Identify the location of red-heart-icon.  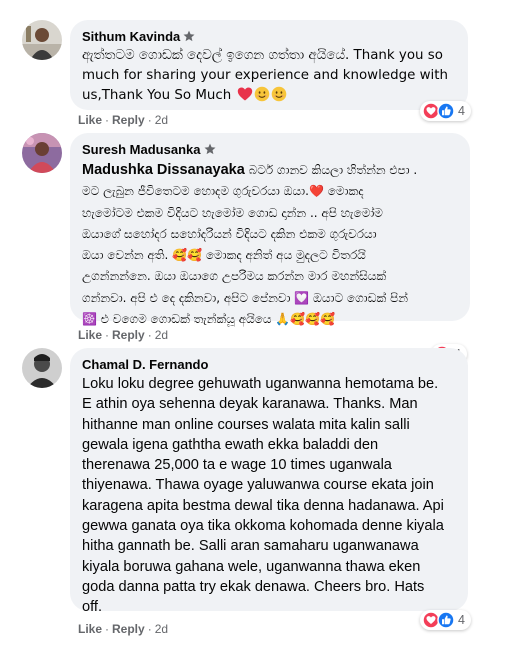
(245, 97).